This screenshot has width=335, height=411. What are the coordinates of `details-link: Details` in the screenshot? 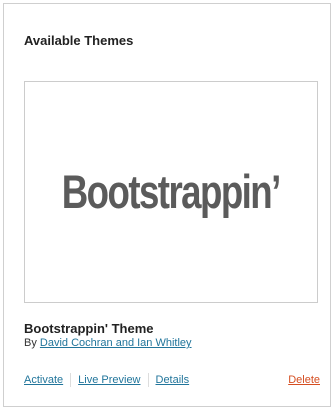 It's located at (173, 380).